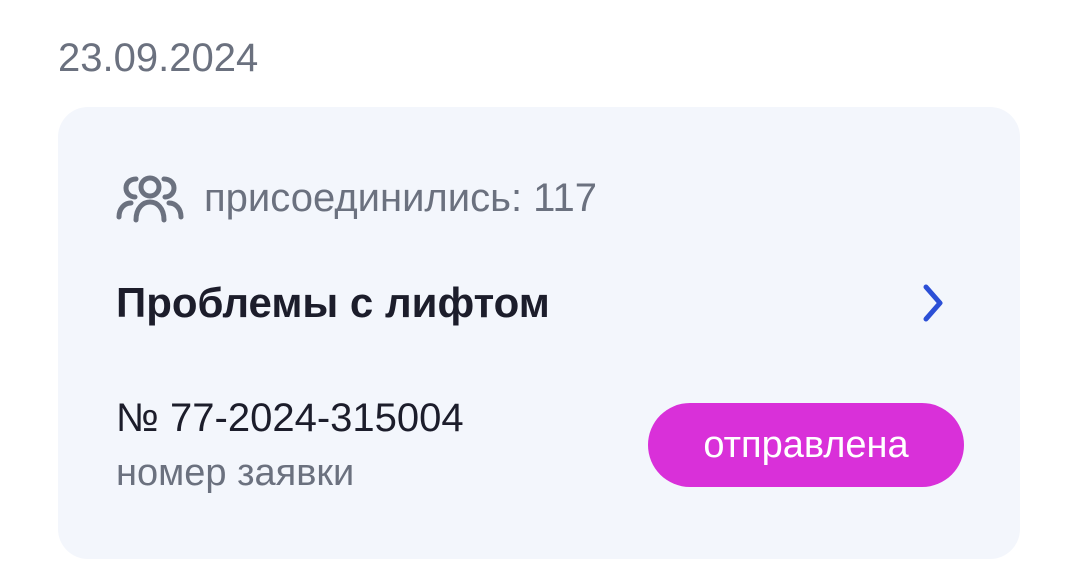 This screenshot has width=1080, height=563. What do you see at coordinates (933, 303) in the screenshot?
I see `chevron-right-icon` at bounding box center [933, 303].